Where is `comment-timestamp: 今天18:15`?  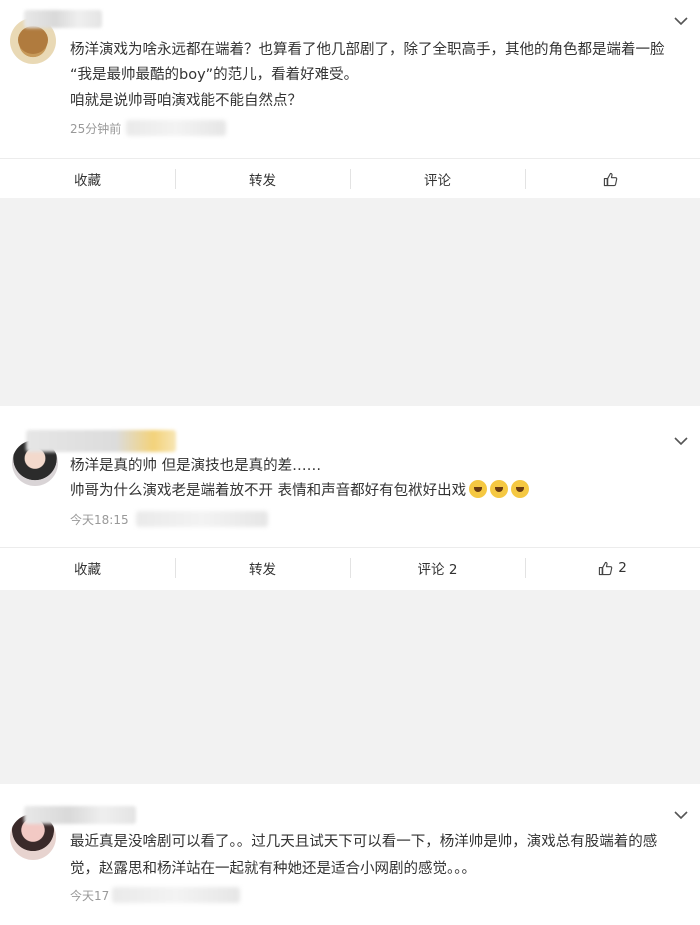
comment-timestamp: 今天18:15 is located at coordinates (99, 520).